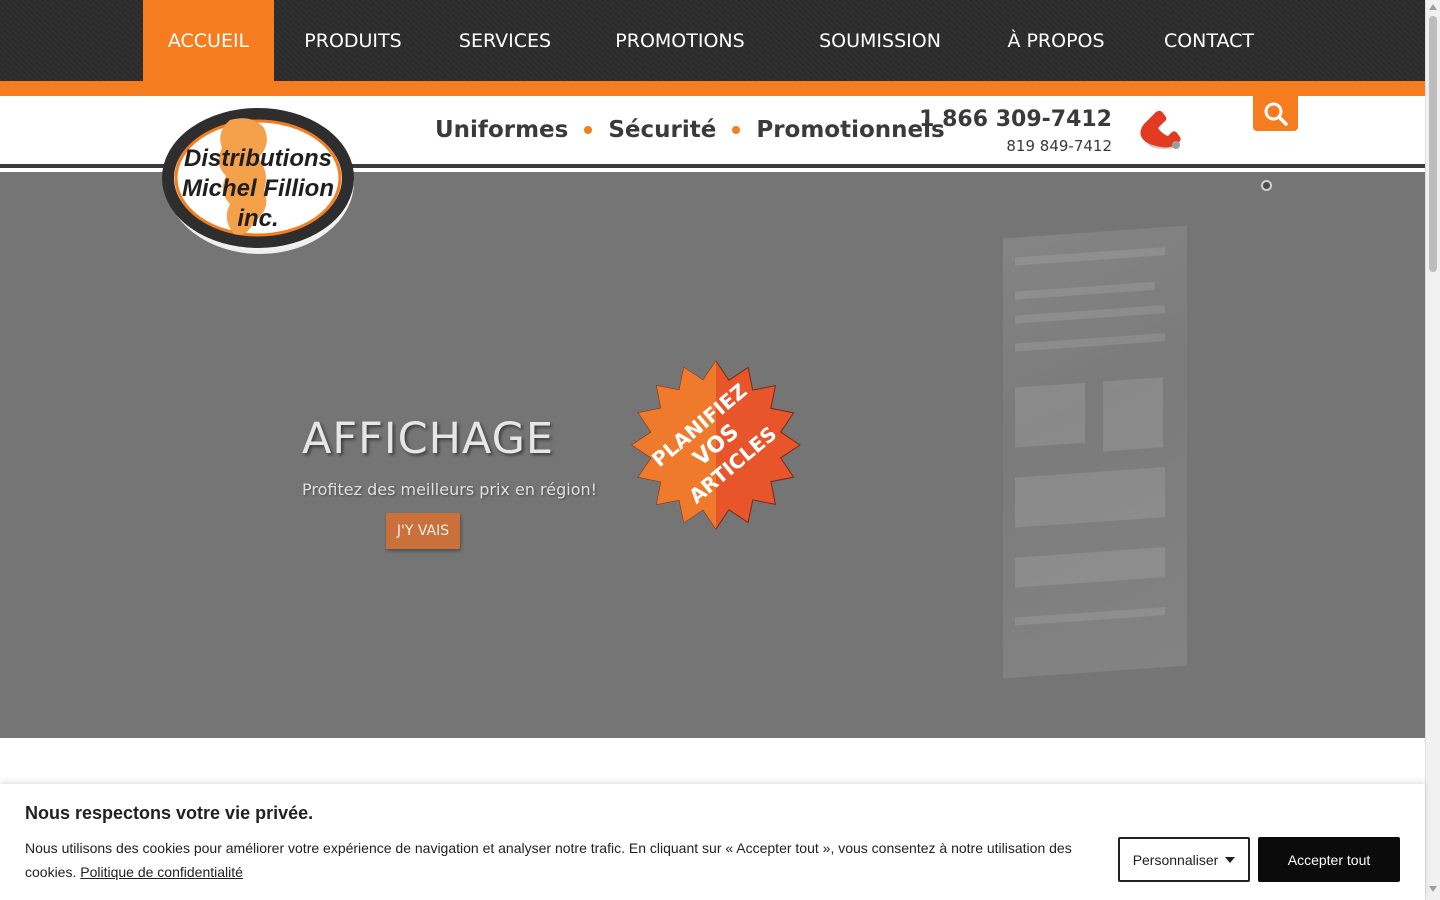 This screenshot has height=900, width=1440. Describe the element at coordinates (1433, 7) in the screenshot. I see `scroll-up-icon` at that location.